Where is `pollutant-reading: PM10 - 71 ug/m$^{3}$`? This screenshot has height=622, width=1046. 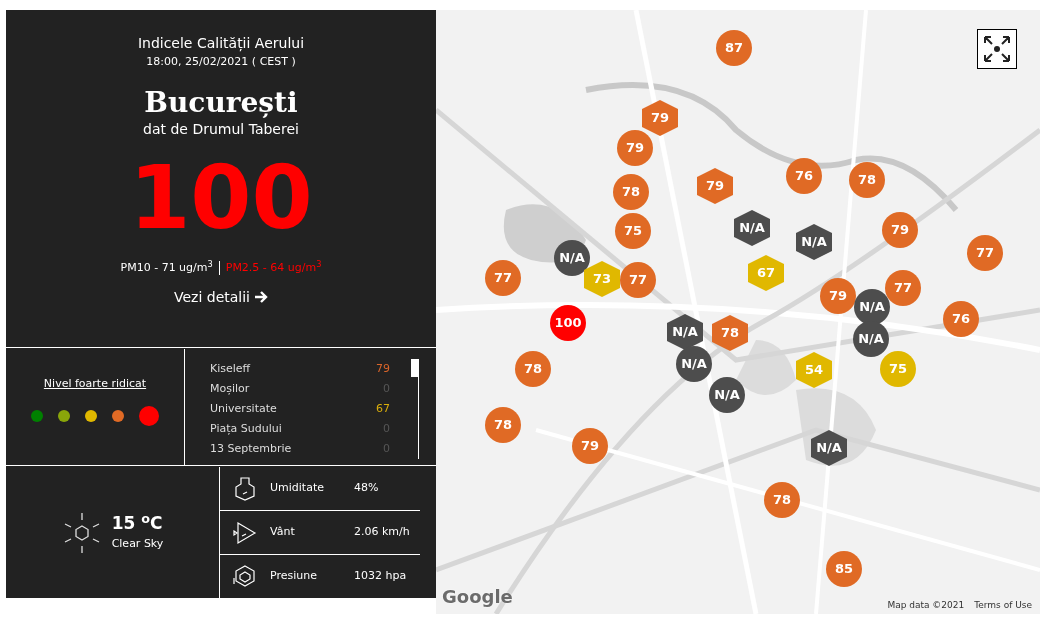
pollutant-reading: PM10 - 71 ug/m$^{3}$ is located at coordinates (166, 268).